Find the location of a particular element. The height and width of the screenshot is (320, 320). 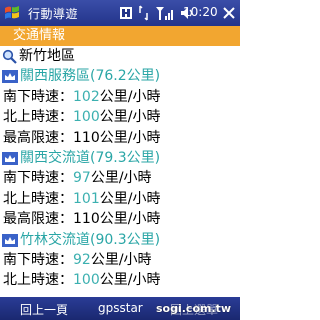

status-bar: 行動導遊 10:20 is located at coordinates (120, 13).